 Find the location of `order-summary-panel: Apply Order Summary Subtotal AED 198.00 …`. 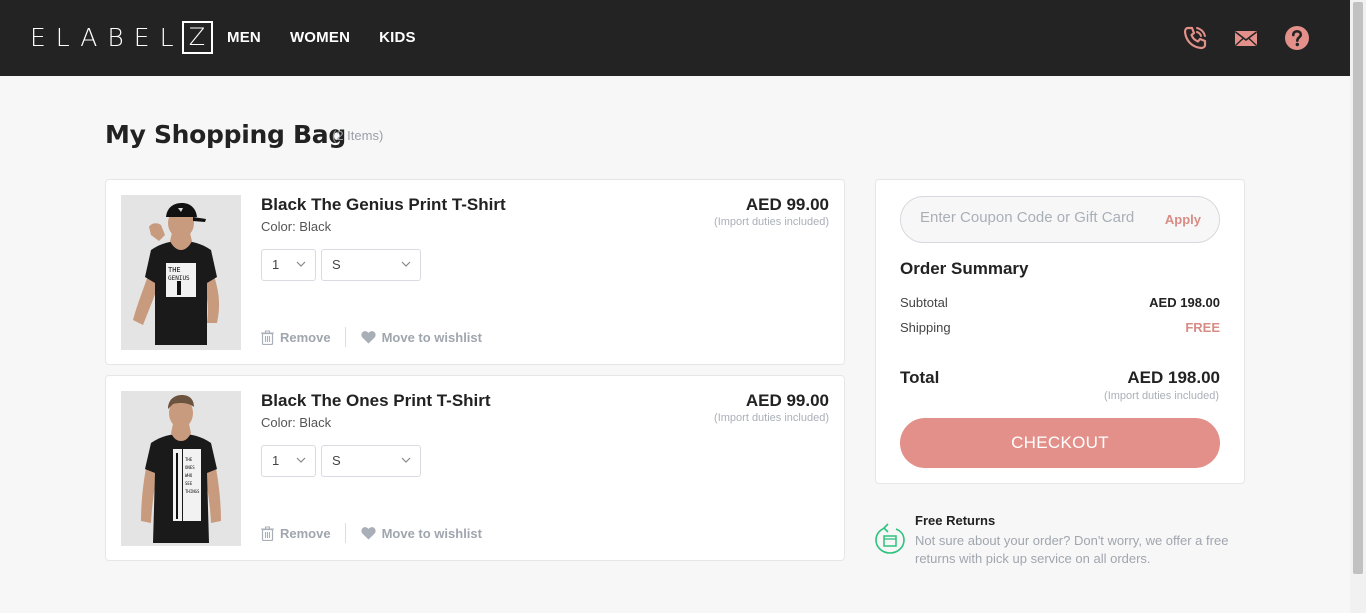

order-summary-panel: Apply Order Summary Subtotal AED 198.00 … is located at coordinates (1060, 331).